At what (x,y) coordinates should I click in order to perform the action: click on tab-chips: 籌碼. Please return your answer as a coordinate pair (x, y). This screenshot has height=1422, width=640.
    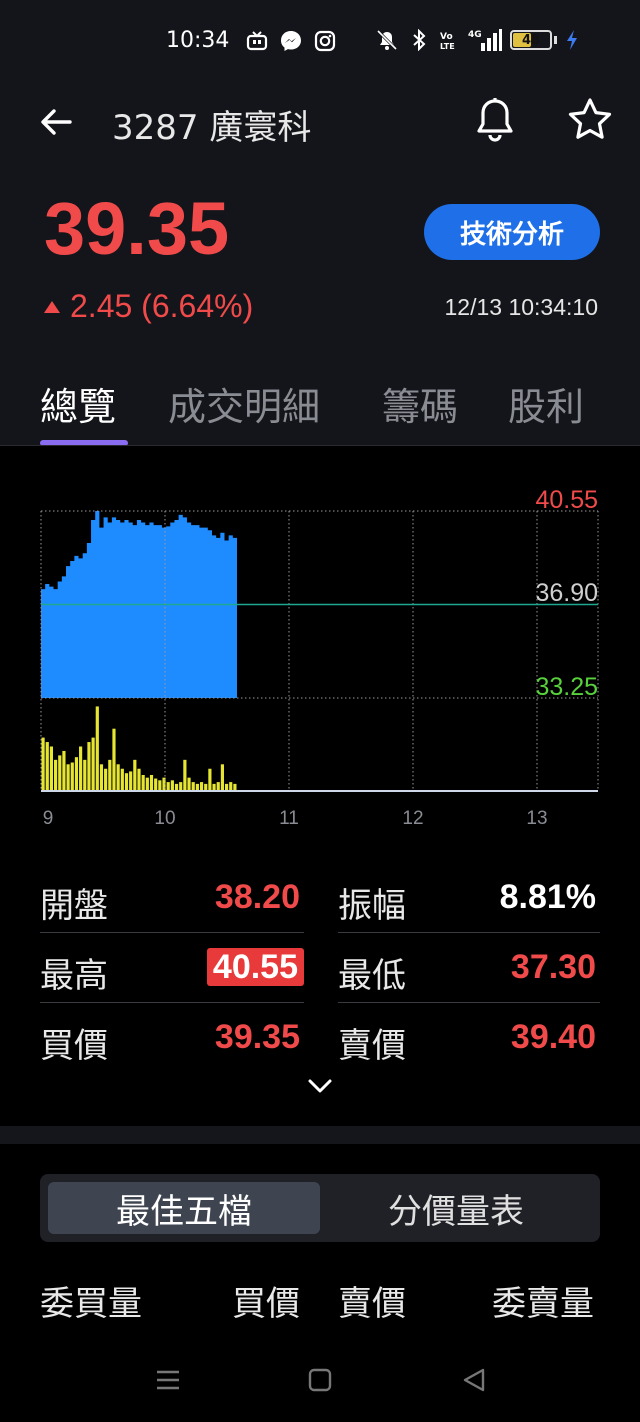
    Looking at the image, I should click on (420, 403).